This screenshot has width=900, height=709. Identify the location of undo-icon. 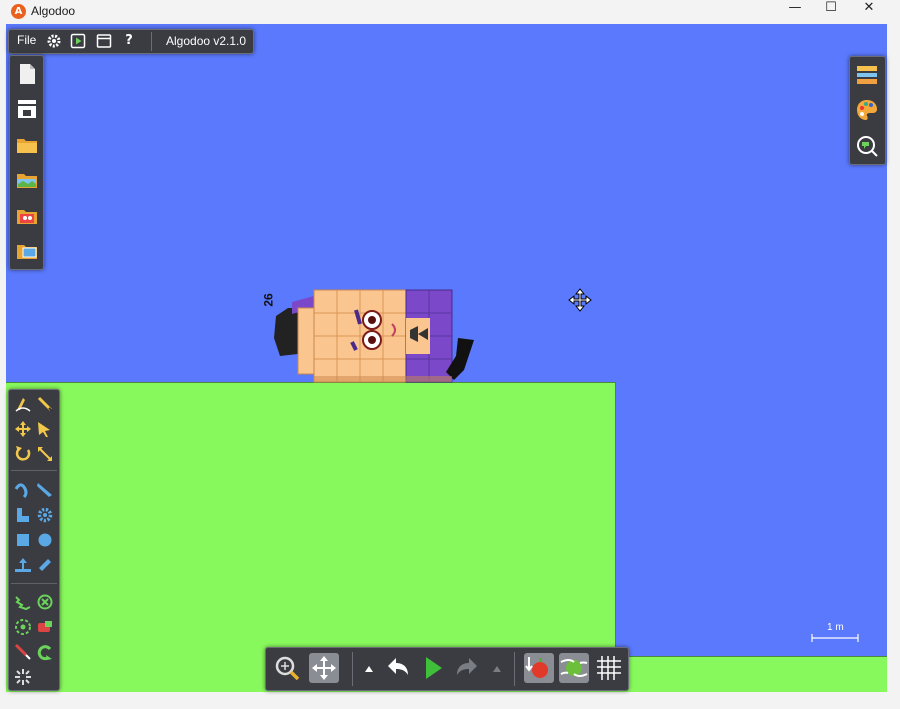
(398, 668).